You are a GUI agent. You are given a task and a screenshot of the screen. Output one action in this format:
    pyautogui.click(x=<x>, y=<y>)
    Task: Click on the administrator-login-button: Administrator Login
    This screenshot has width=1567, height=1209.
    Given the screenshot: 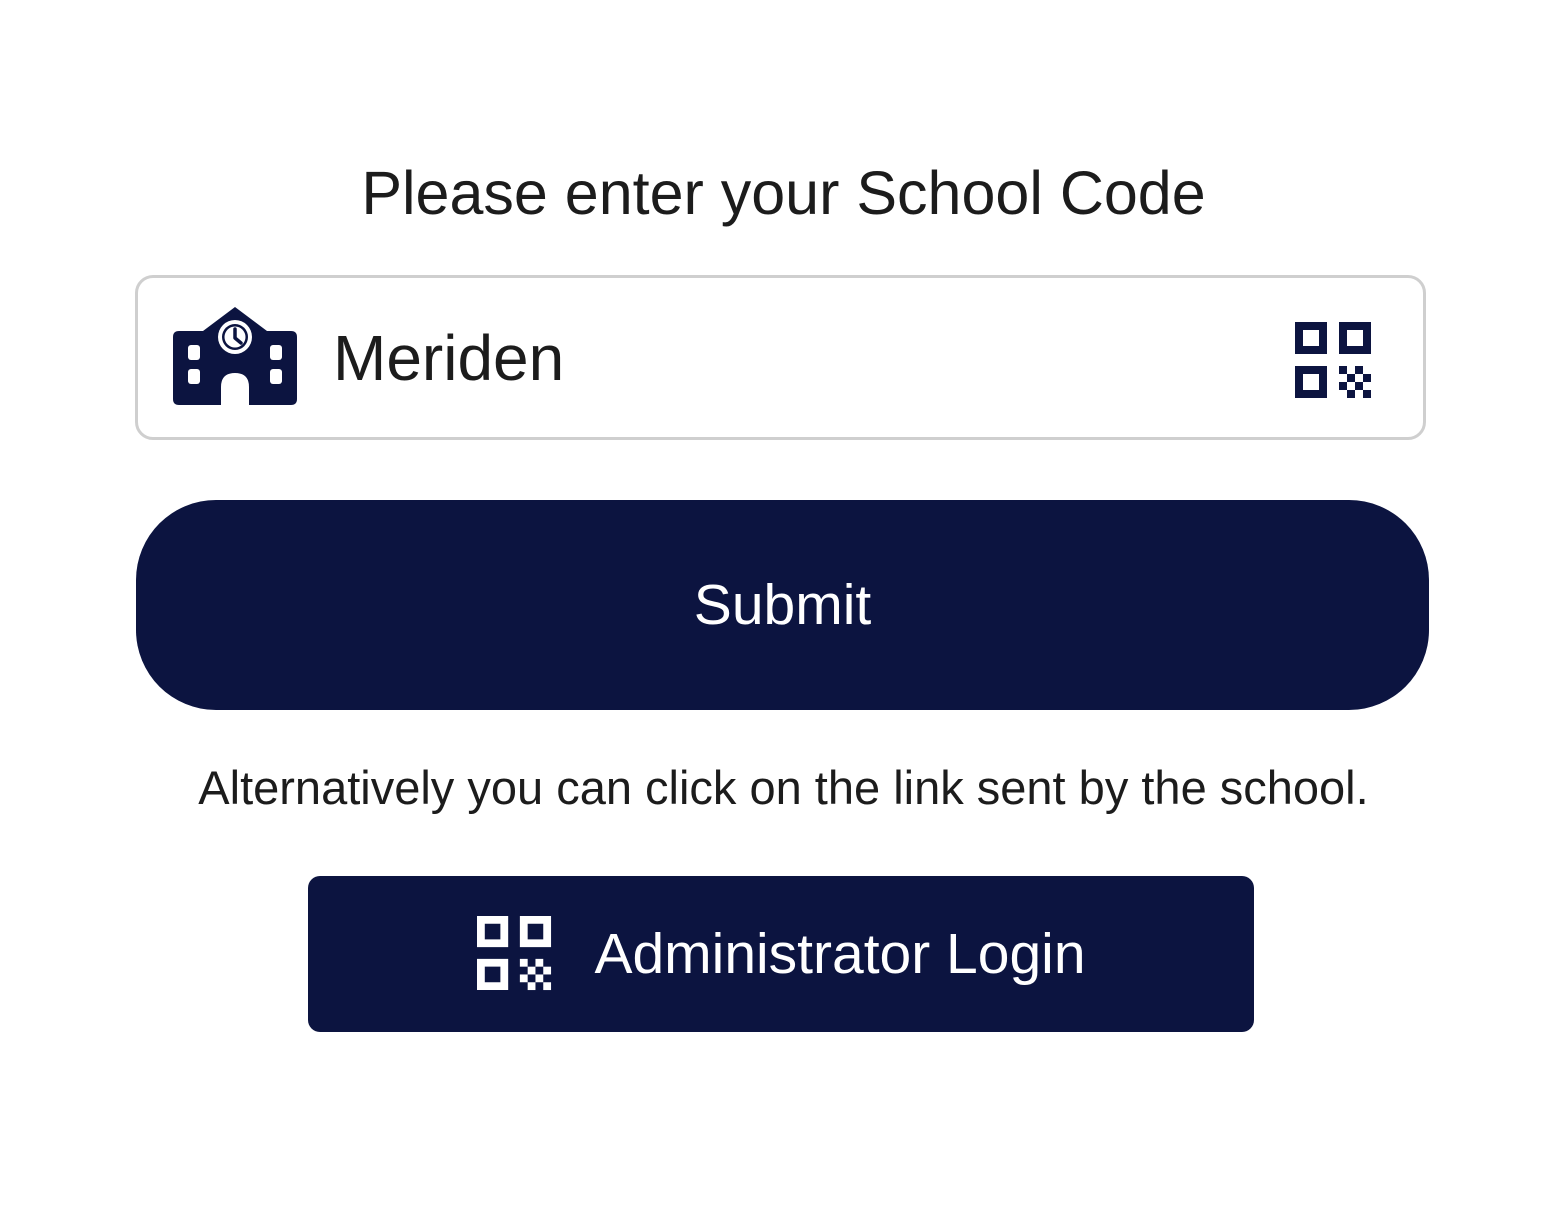 What is the action you would take?
    pyautogui.click(x=781, y=954)
    